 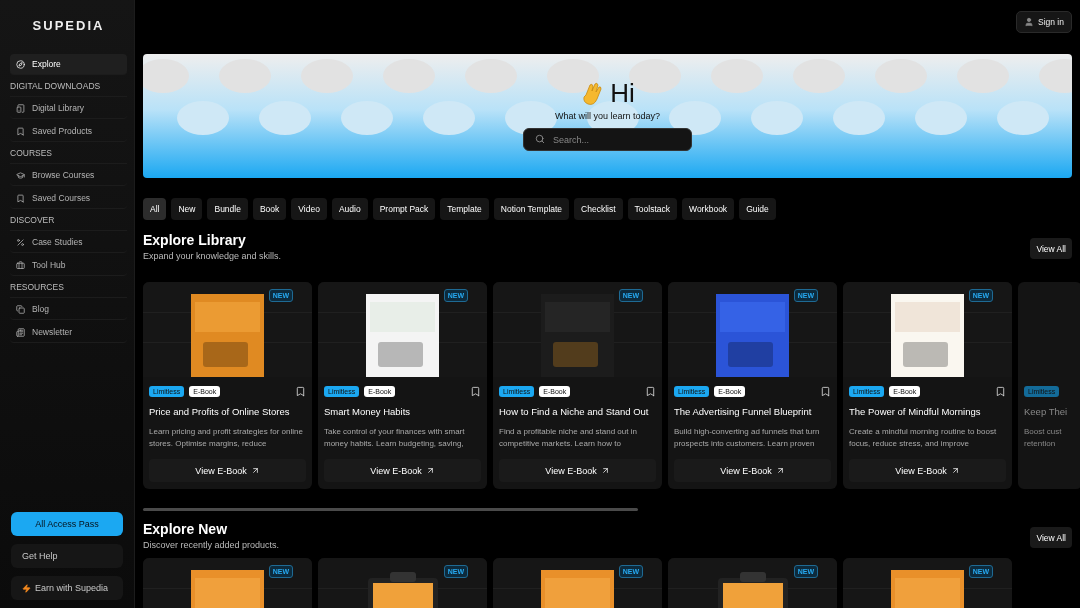 What do you see at coordinates (598, 209) in the screenshot?
I see `filter-tab: Checklist` at bounding box center [598, 209].